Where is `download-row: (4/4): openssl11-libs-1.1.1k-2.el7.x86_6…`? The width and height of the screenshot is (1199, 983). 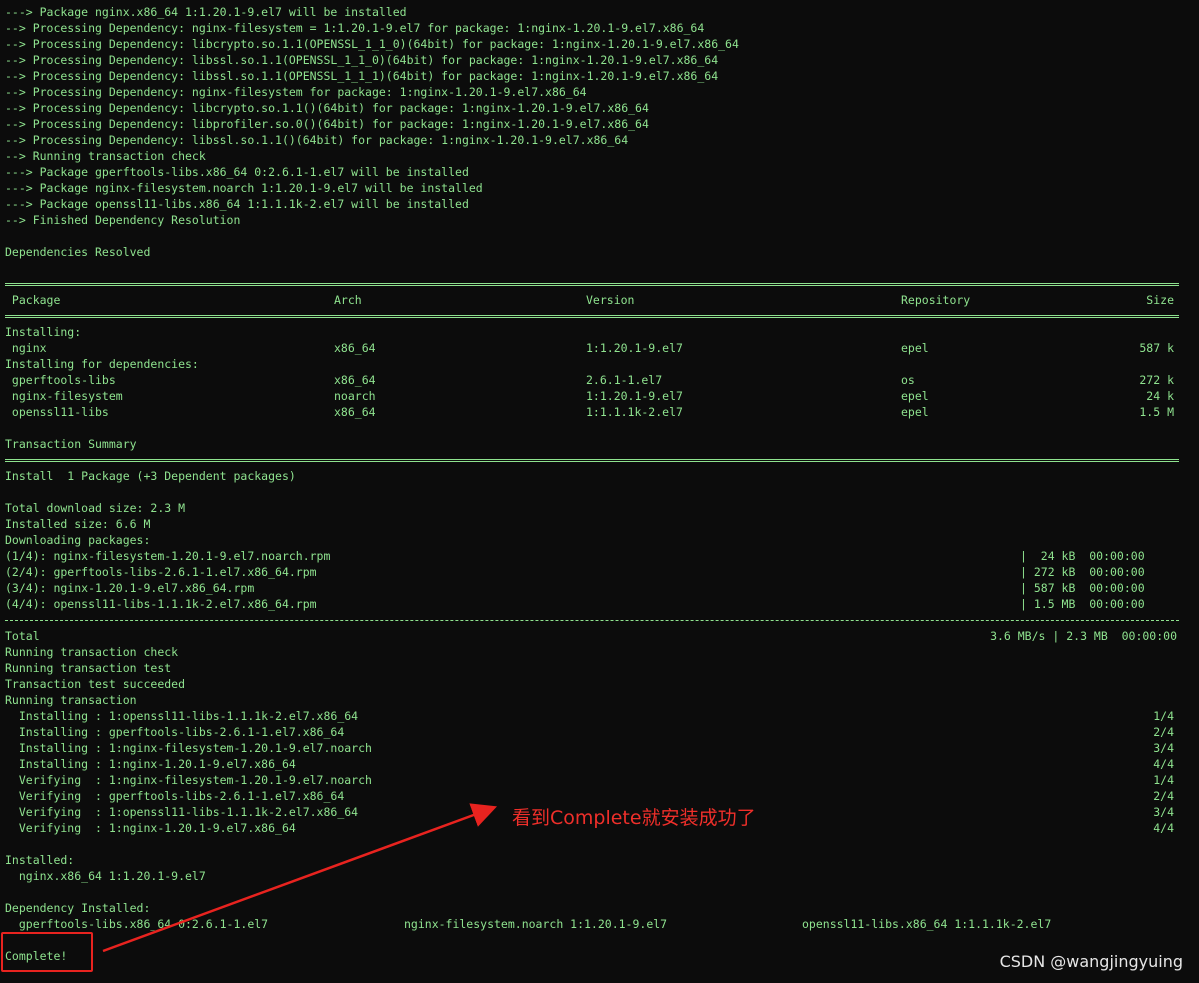
download-row: (4/4): openssl11-libs-1.1.1k-2.el7.x86_6… is located at coordinates (602, 604).